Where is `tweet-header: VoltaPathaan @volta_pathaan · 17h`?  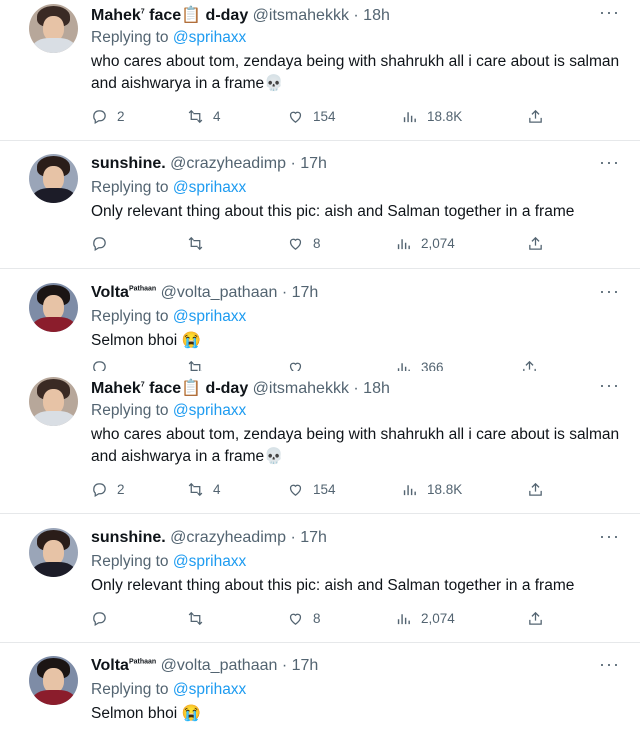
tweet-header: VoltaPathaan @volta_pathaan · 17h is located at coordinates (204, 666).